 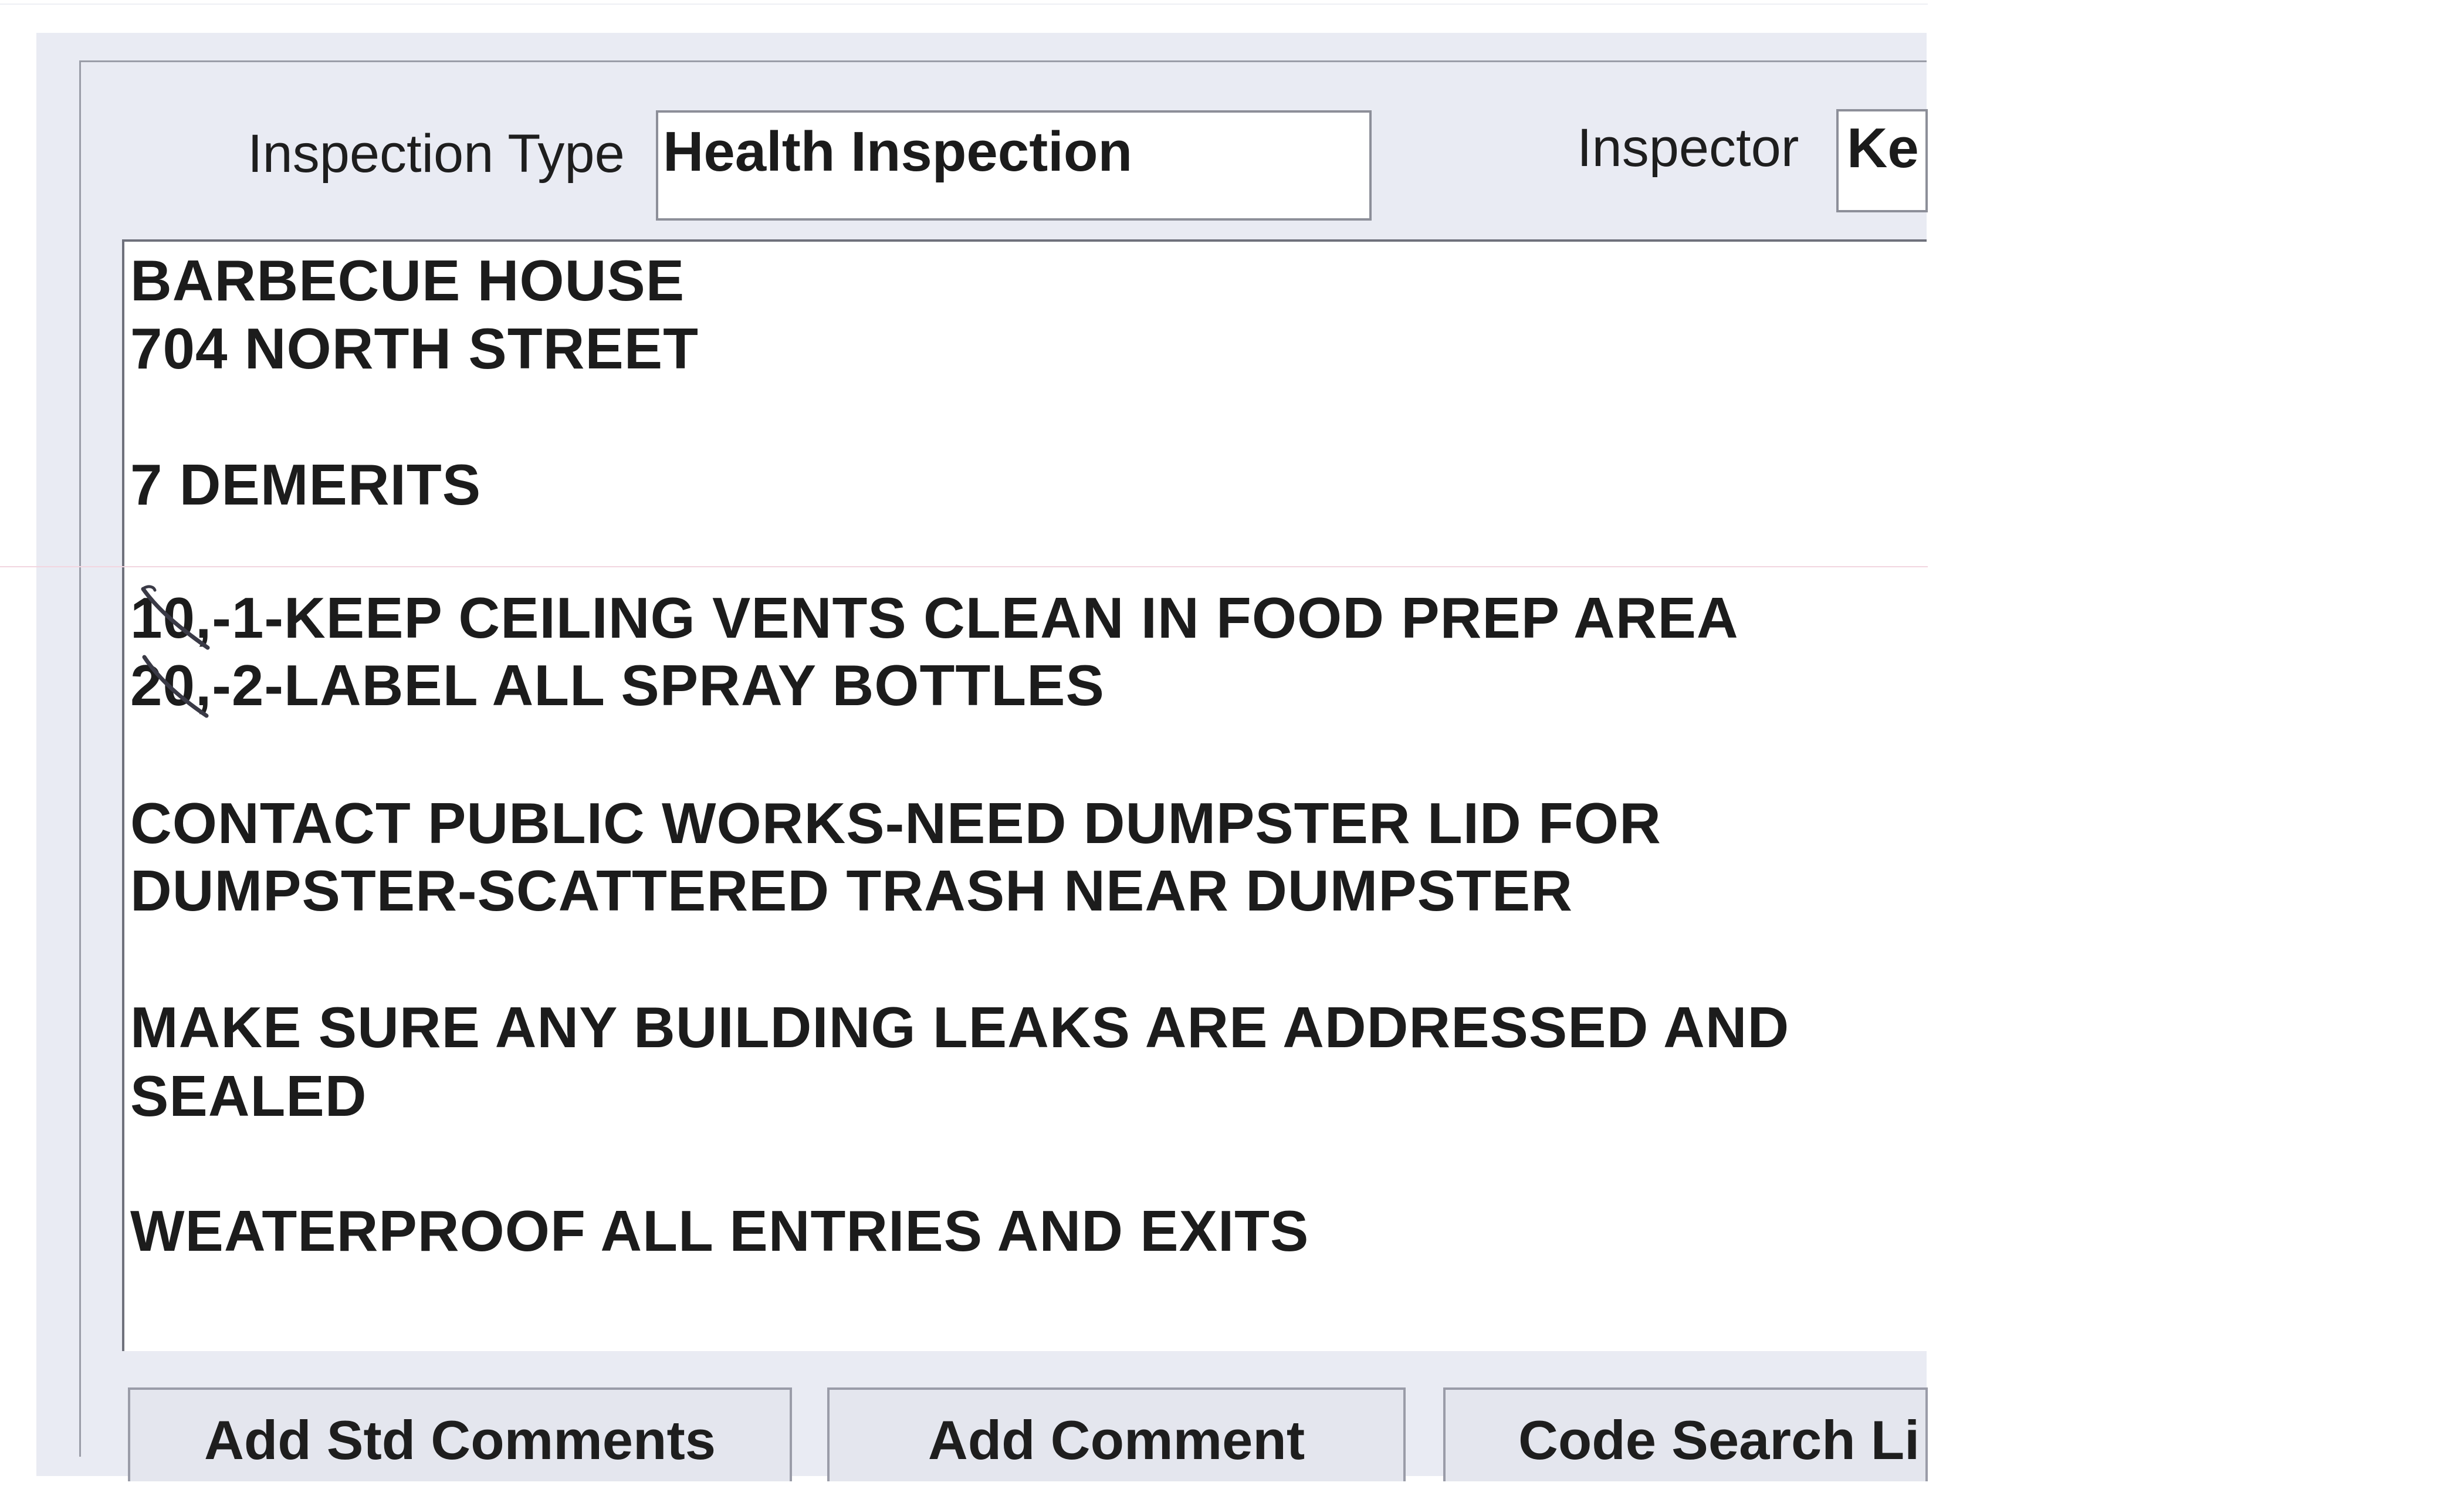 What do you see at coordinates (719, 1231) in the screenshot?
I see `comment-line-weatherproof: WEATERPROOF ALL ENTRIES AND EXITS` at bounding box center [719, 1231].